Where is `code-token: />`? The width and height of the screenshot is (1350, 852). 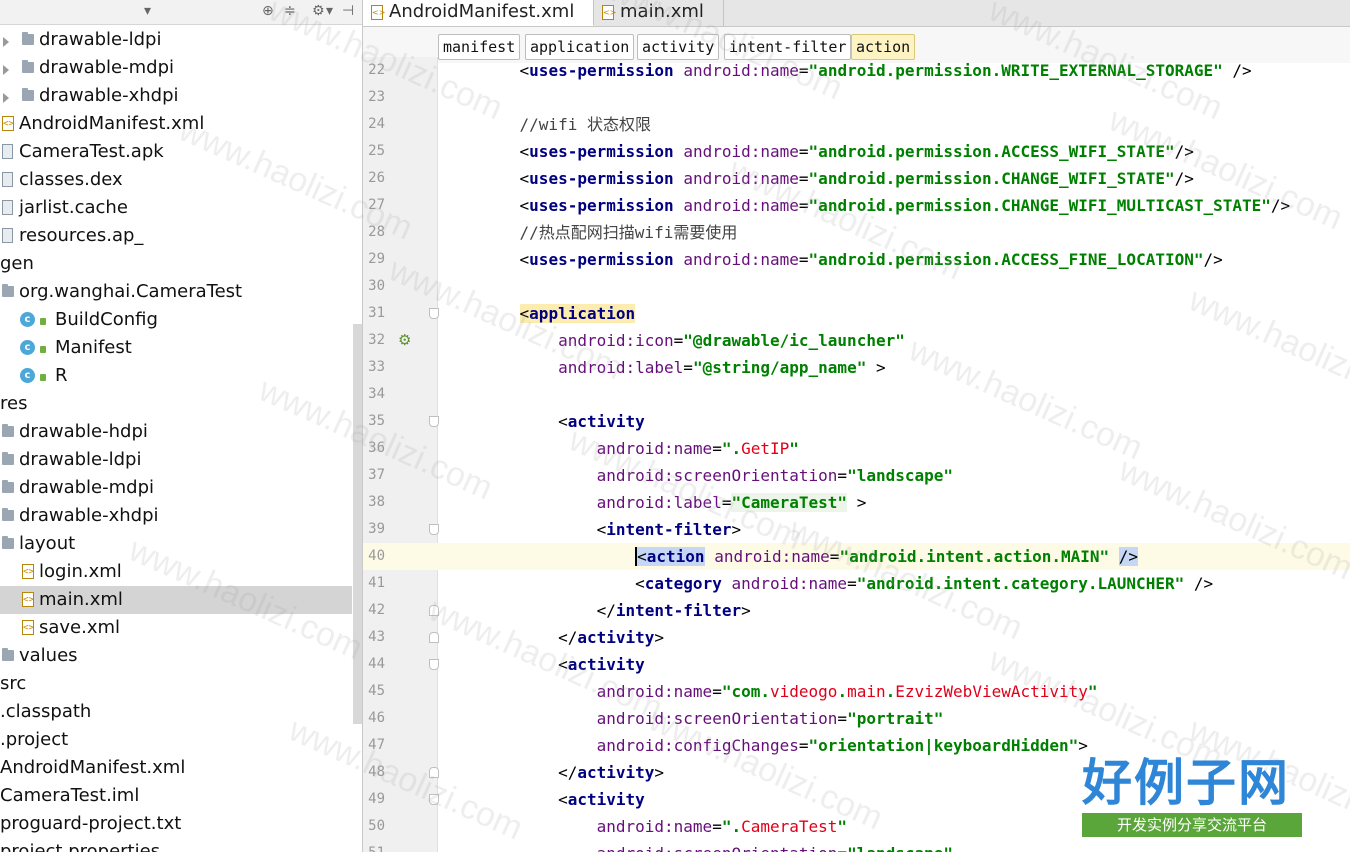 code-token: /> is located at coordinates (1184, 151).